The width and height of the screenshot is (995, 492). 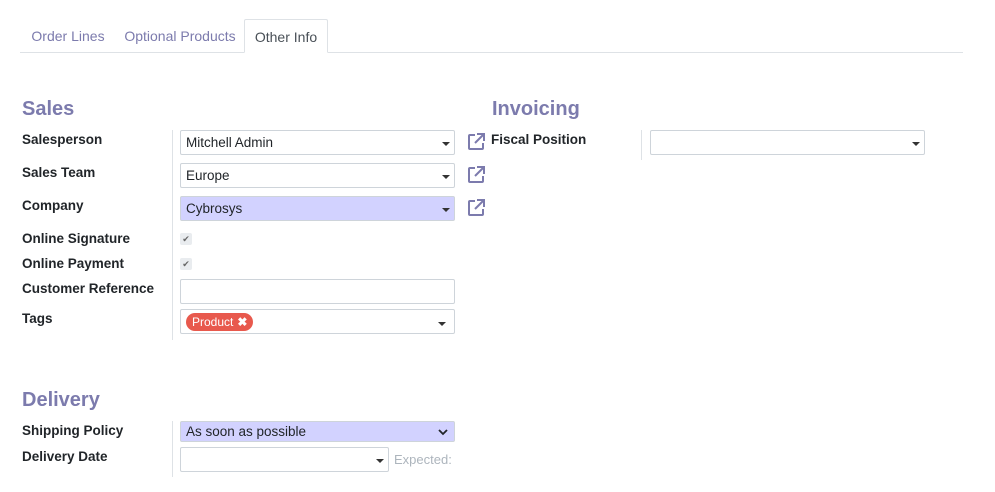 I want to click on sales-team-label: Sales Team, so click(x=59, y=172).